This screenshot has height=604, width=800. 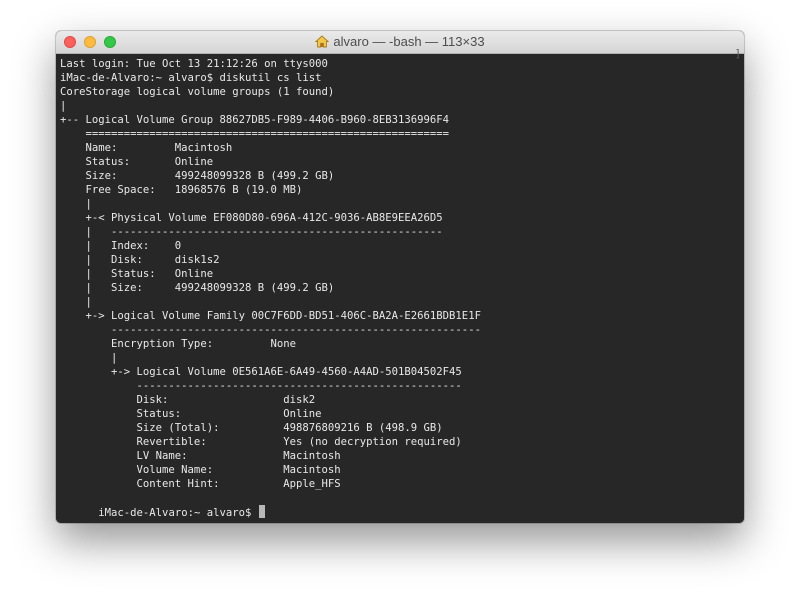 I want to click on terminal-line: Size (Total): 498876809216 B (498.9 GB), so click(x=251, y=428).